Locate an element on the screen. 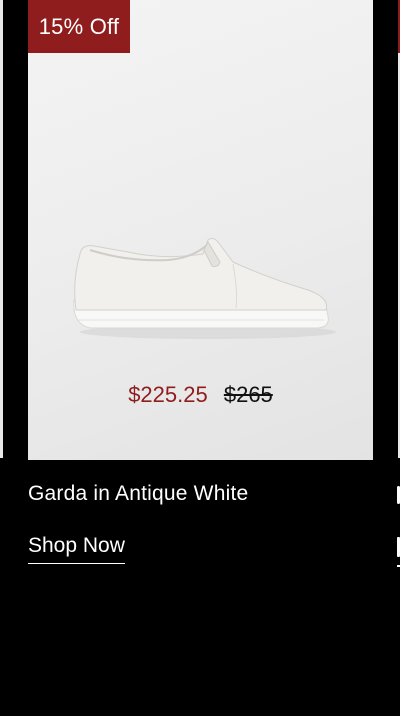  original-price: $265 is located at coordinates (248, 394).